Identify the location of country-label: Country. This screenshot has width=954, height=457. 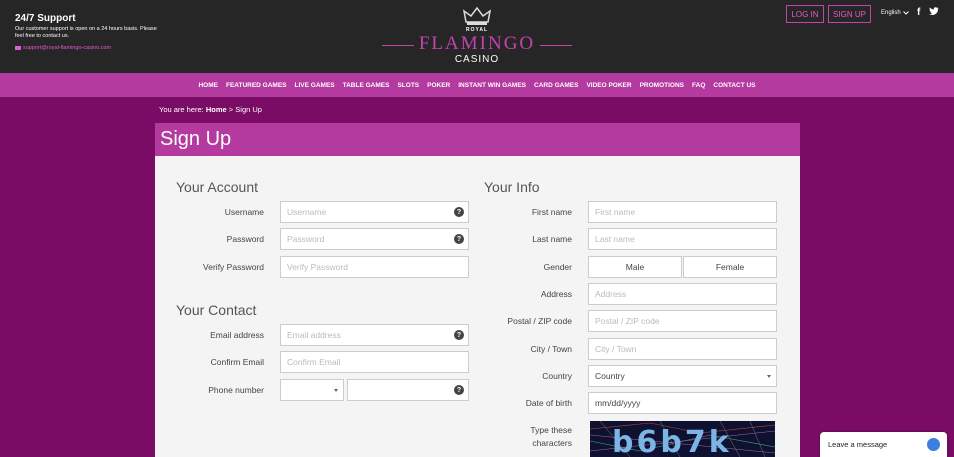
(557, 376).